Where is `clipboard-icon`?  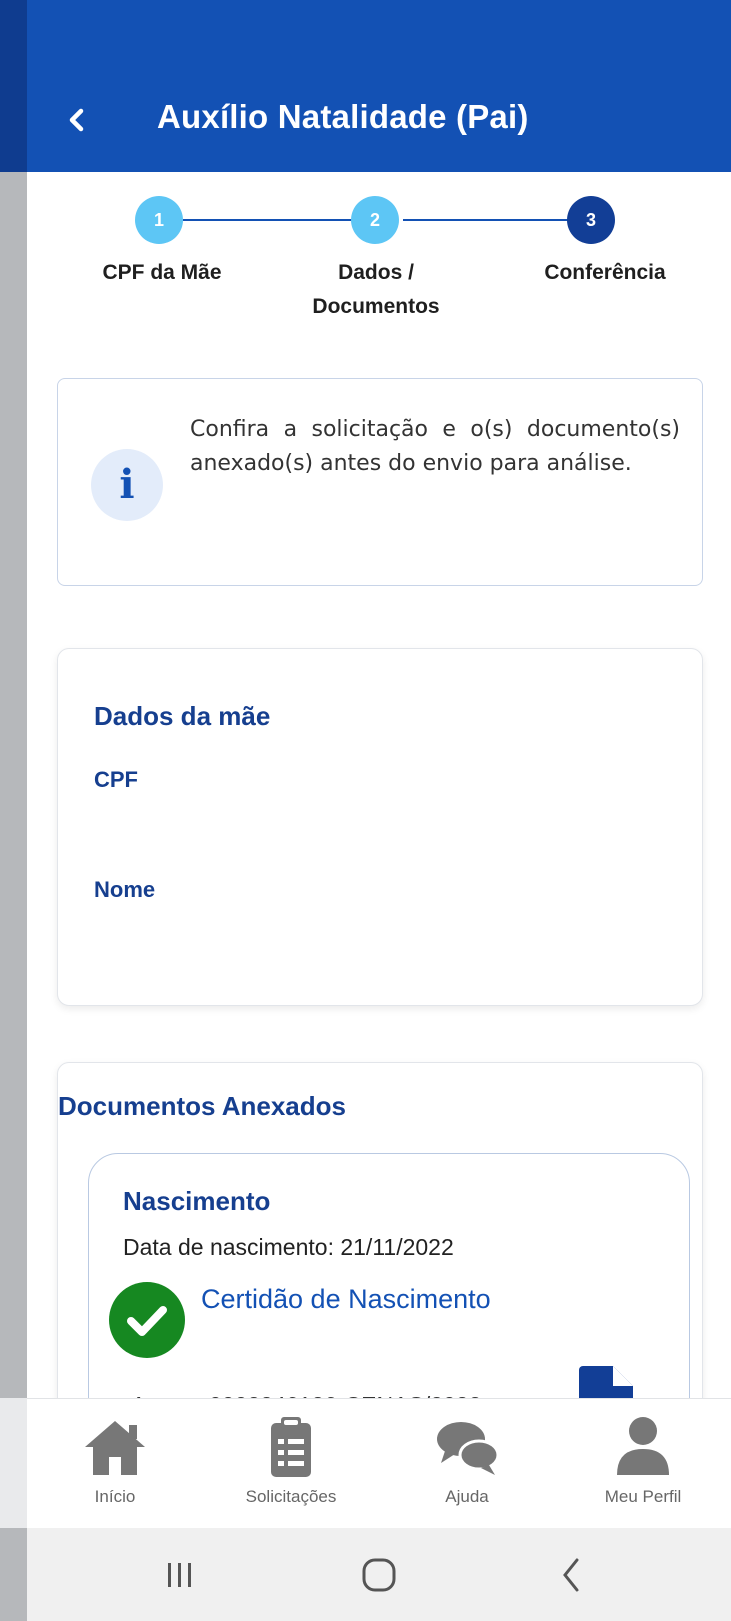
clipboard-icon is located at coordinates (291, 1447).